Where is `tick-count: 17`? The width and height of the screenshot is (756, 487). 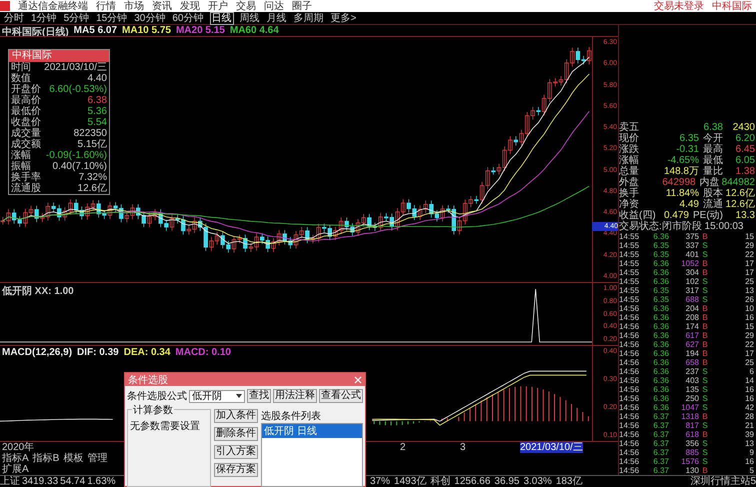 tick-count: 17 is located at coordinates (749, 263).